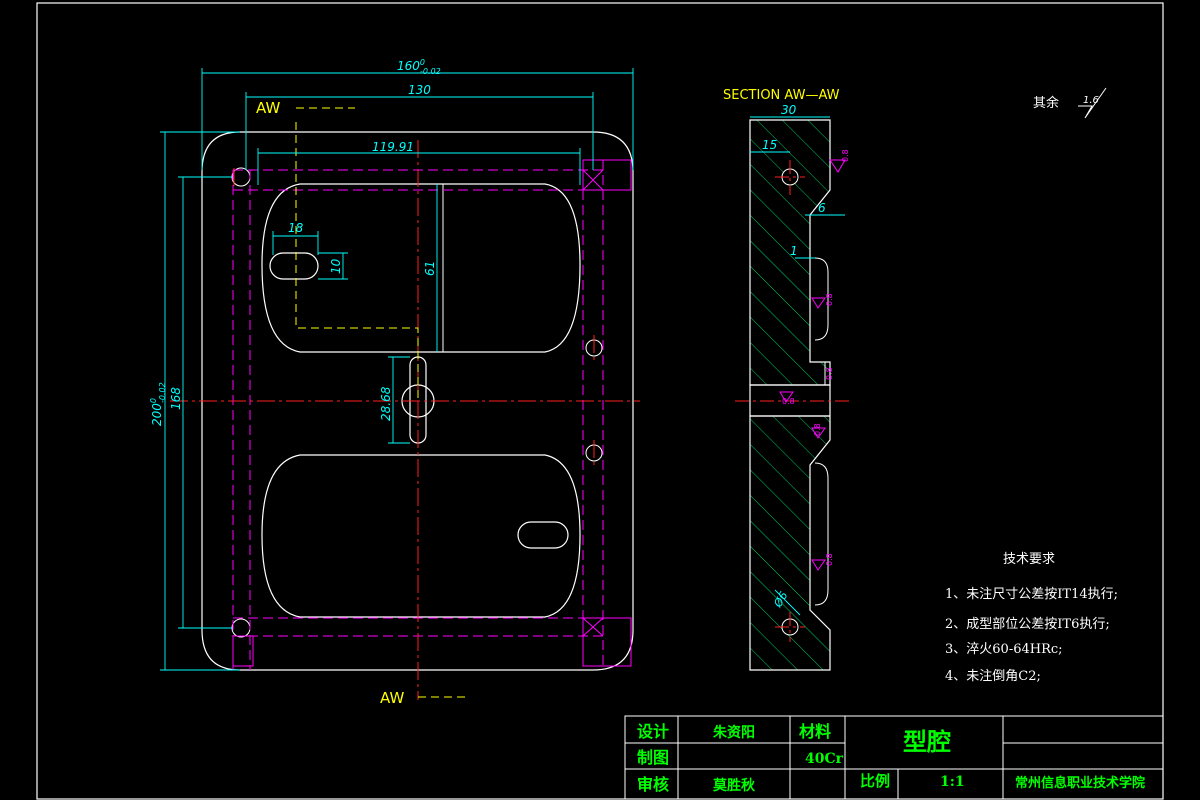 The width and height of the screenshot is (1200, 800). I want to click on finish-mark-4: 0.8, so click(817, 429).